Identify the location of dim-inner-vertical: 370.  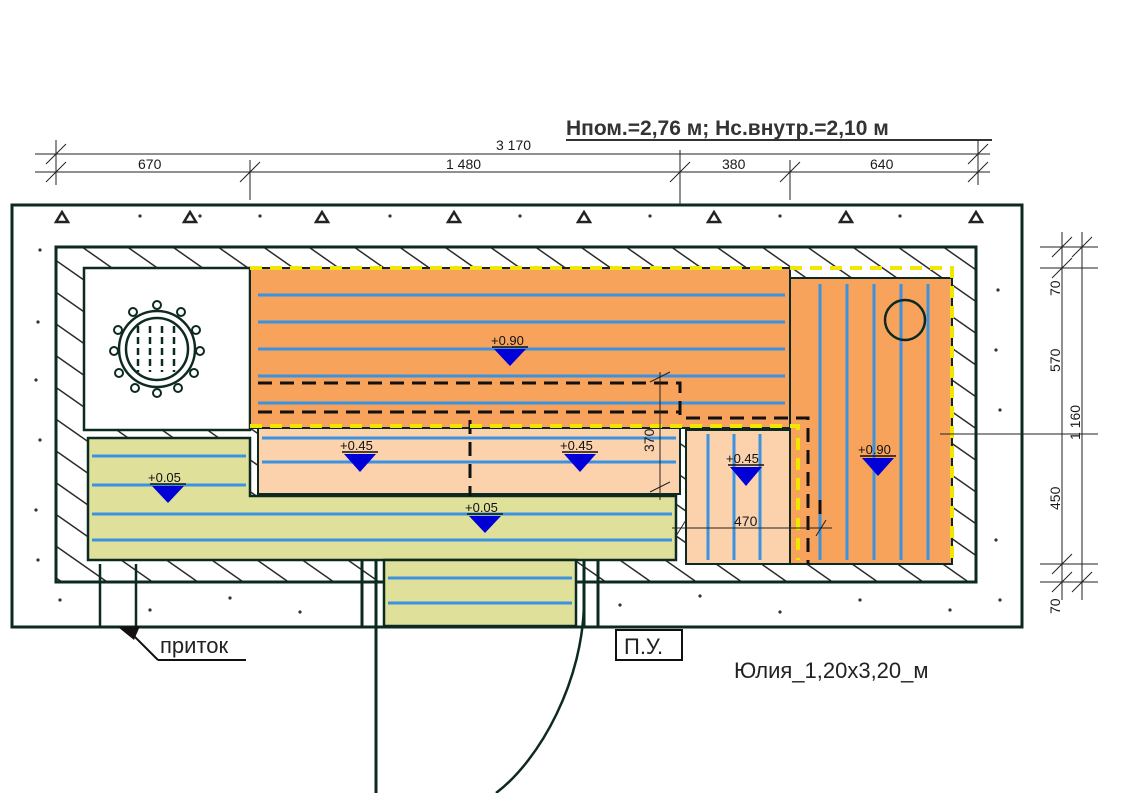
(649, 440).